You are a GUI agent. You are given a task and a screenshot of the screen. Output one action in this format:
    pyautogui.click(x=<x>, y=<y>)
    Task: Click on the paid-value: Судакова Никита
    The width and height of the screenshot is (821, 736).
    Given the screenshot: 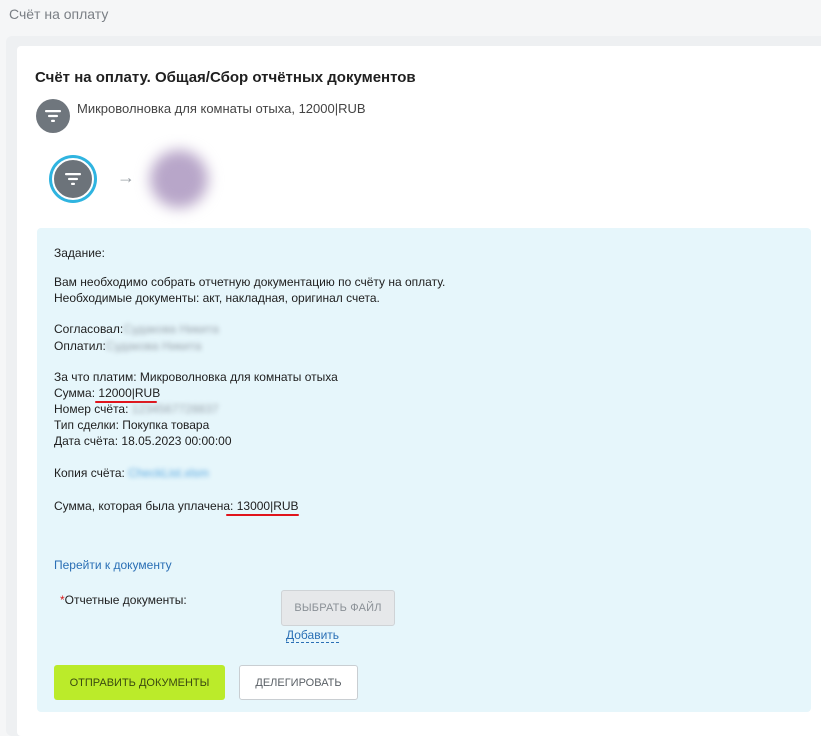 What is the action you would take?
    pyautogui.click(x=153, y=346)
    